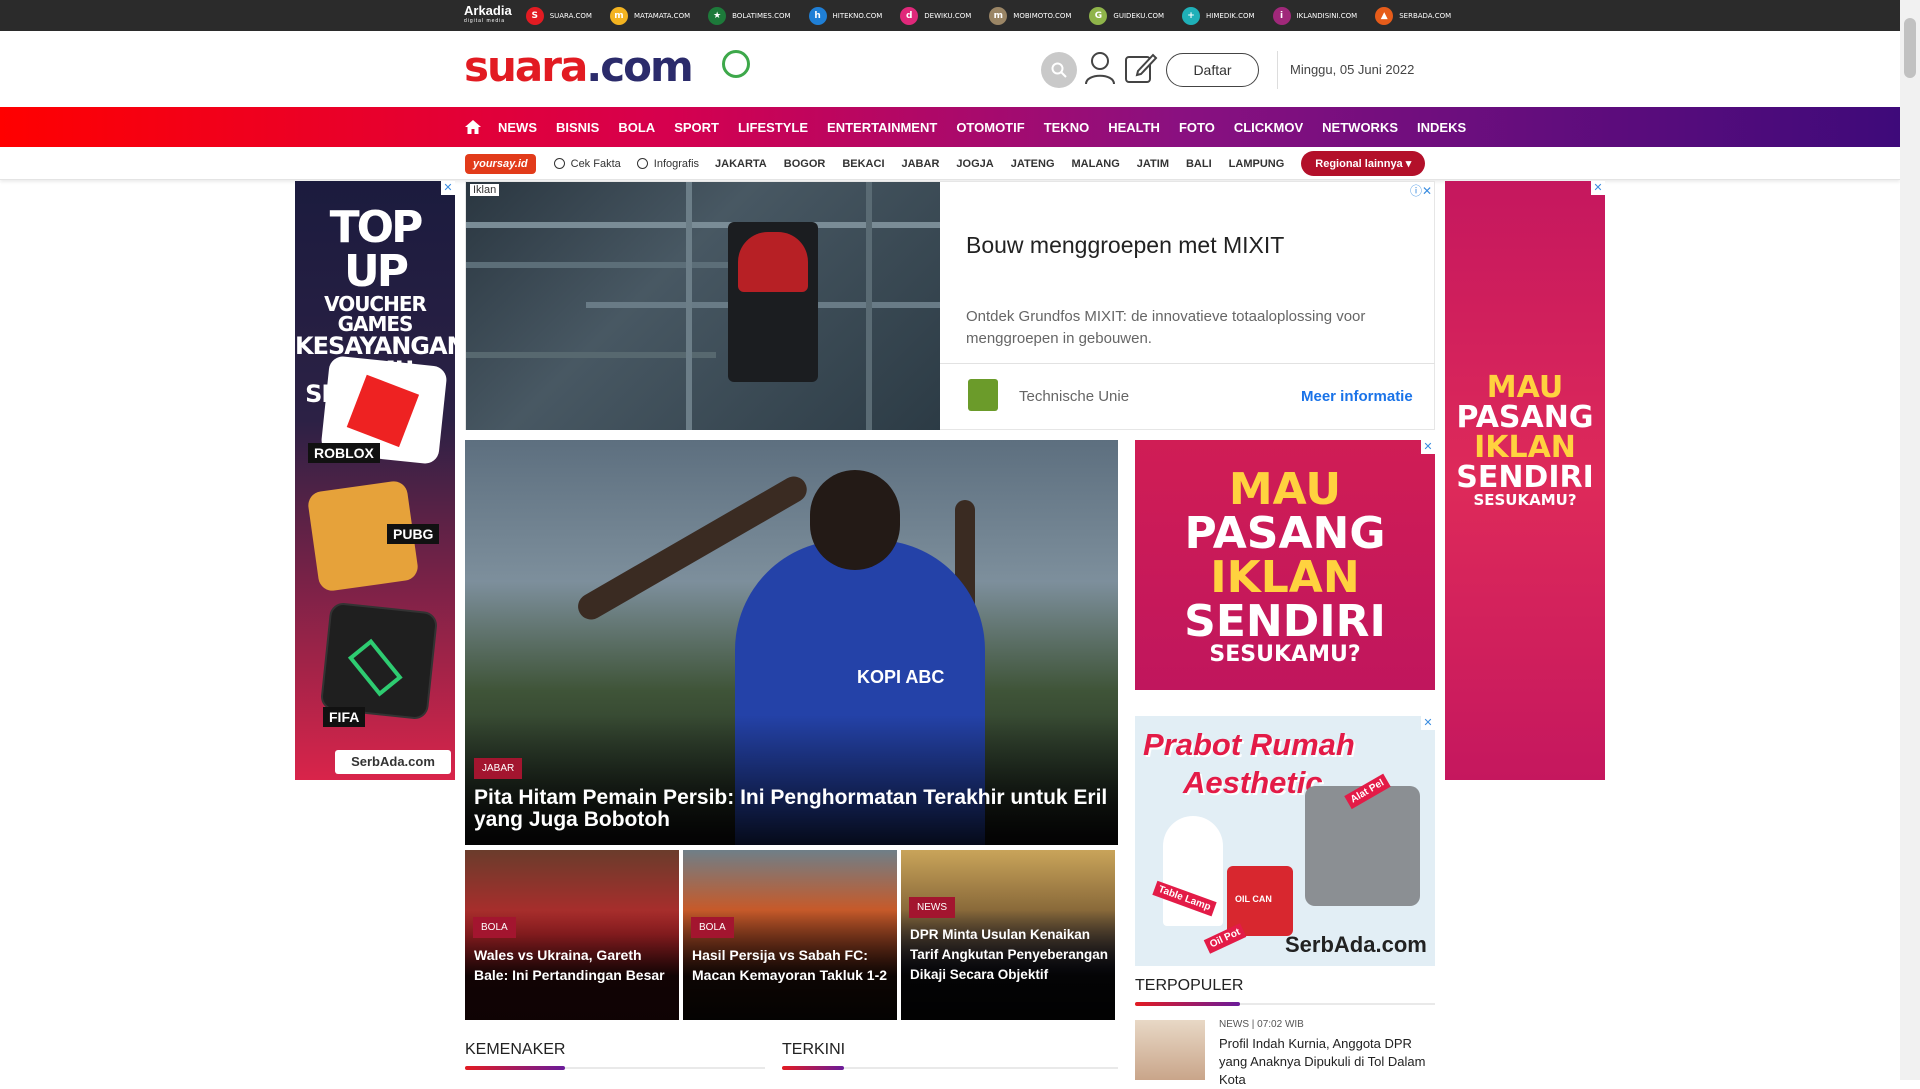 The image size is (1920, 1089). What do you see at coordinates (1125, 245) in the screenshot?
I see `ad-title: Bouw menggroepen met MIXIT` at bounding box center [1125, 245].